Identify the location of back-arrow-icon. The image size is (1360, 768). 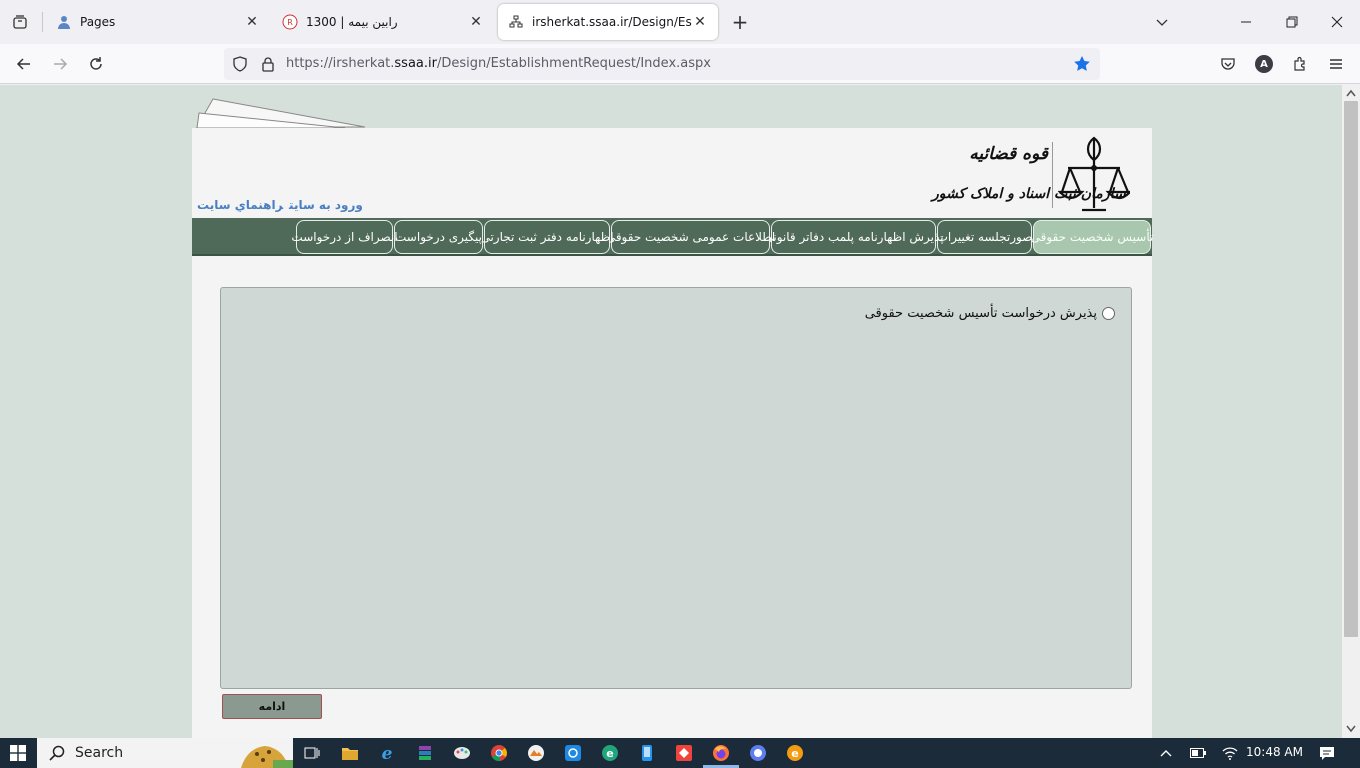
(24, 64).